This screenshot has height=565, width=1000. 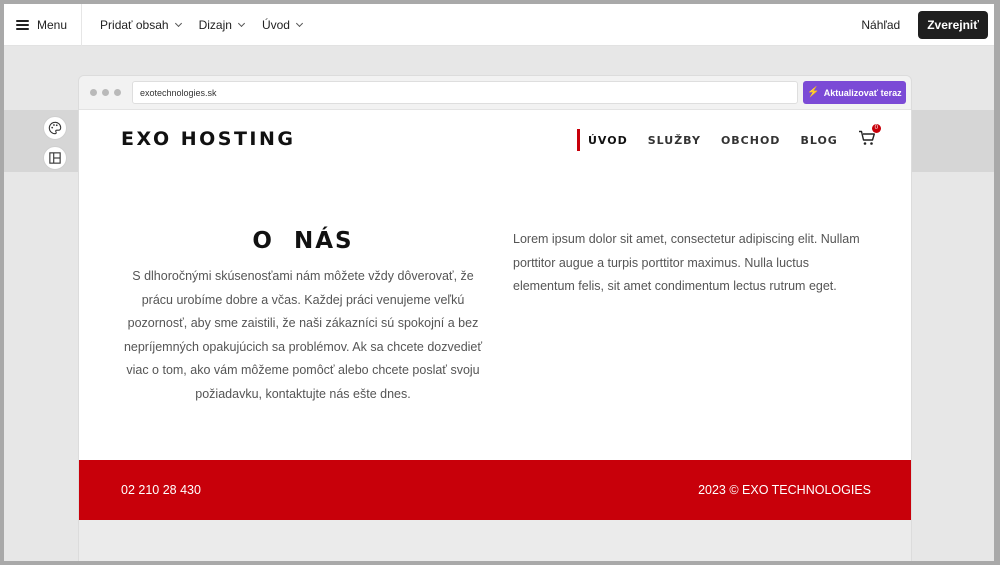 What do you see at coordinates (818, 140) in the screenshot?
I see `site-nav-blog: BLOG` at bounding box center [818, 140].